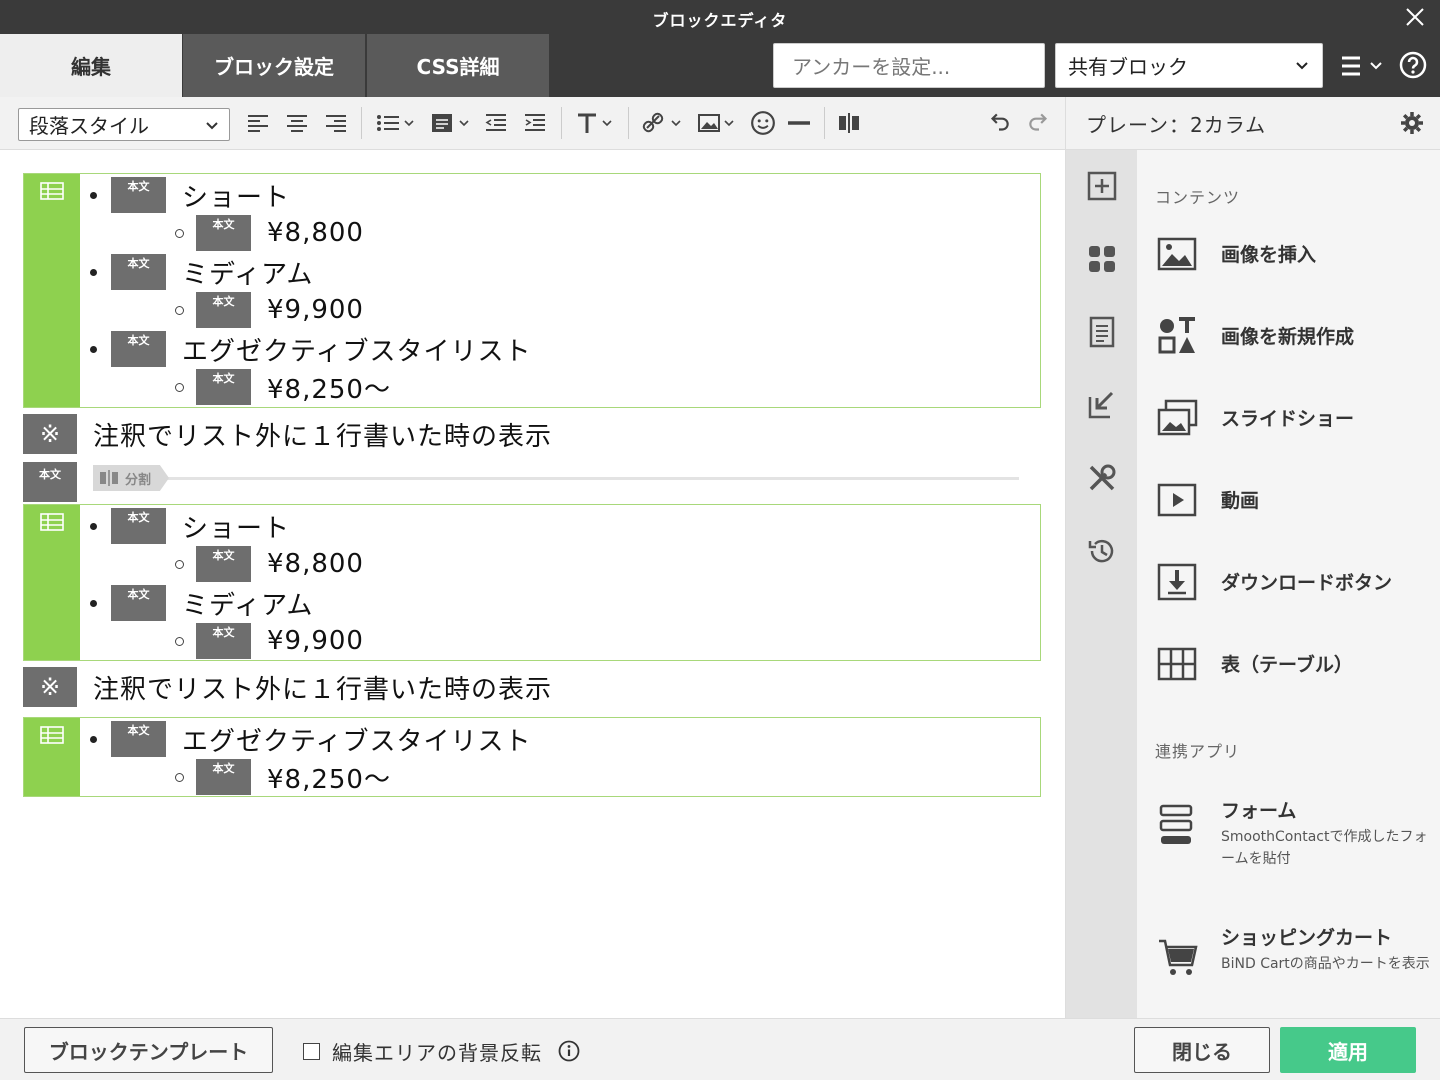  What do you see at coordinates (1178, 957) in the screenshot?
I see `cart-icon` at bounding box center [1178, 957].